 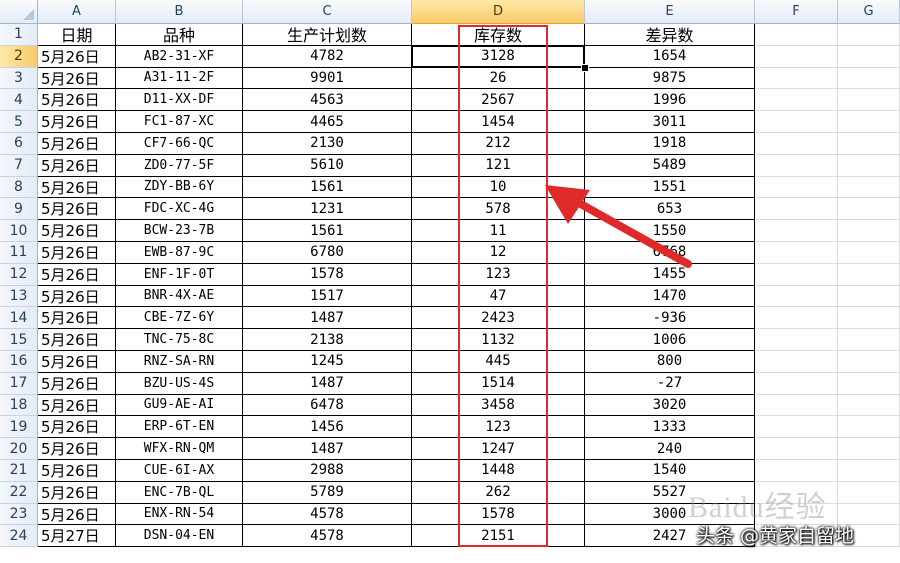 What do you see at coordinates (327, 492) in the screenshot?
I see `plan-cell: 5789` at bounding box center [327, 492].